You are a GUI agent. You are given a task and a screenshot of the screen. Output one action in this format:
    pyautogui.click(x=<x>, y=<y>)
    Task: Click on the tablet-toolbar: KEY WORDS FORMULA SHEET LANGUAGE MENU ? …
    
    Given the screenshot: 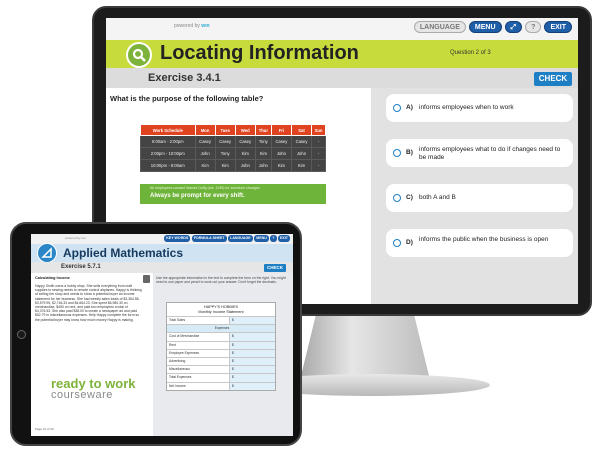 What is the action you would take?
    pyautogui.click(x=227, y=238)
    